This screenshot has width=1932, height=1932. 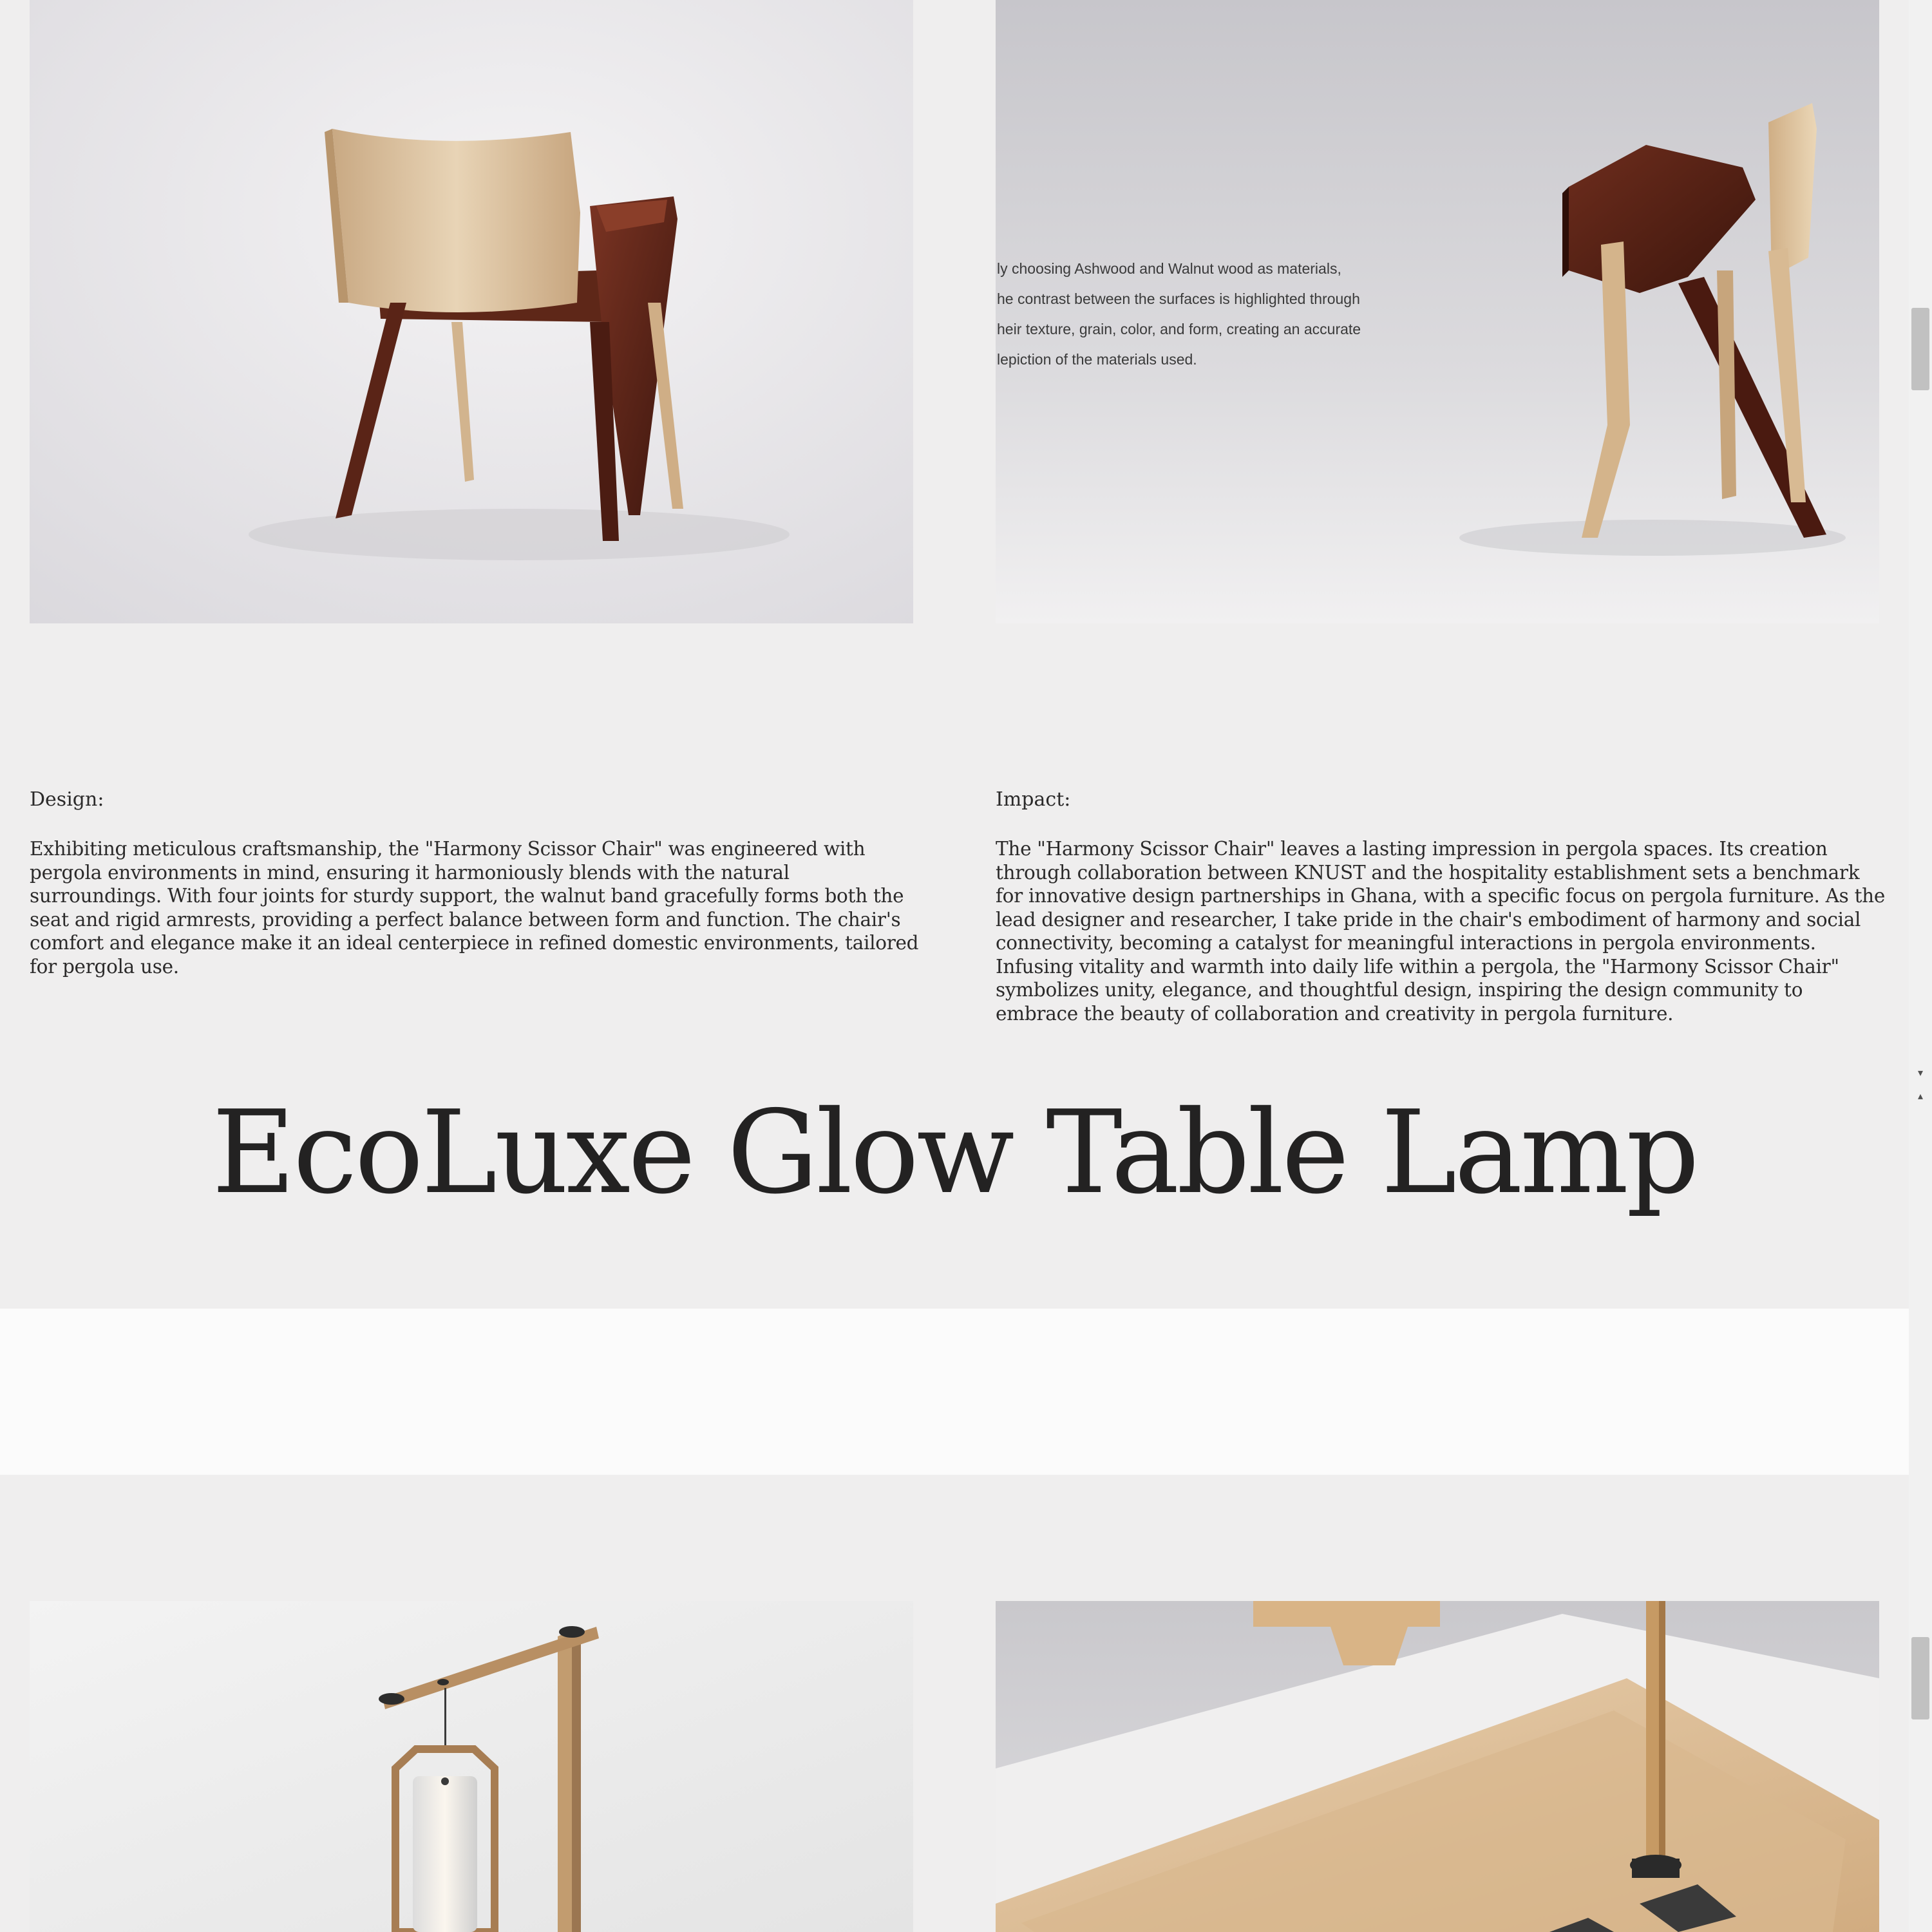 I want to click on scroll-down-arrow-icon: ▾, so click(x=1921, y=1072).